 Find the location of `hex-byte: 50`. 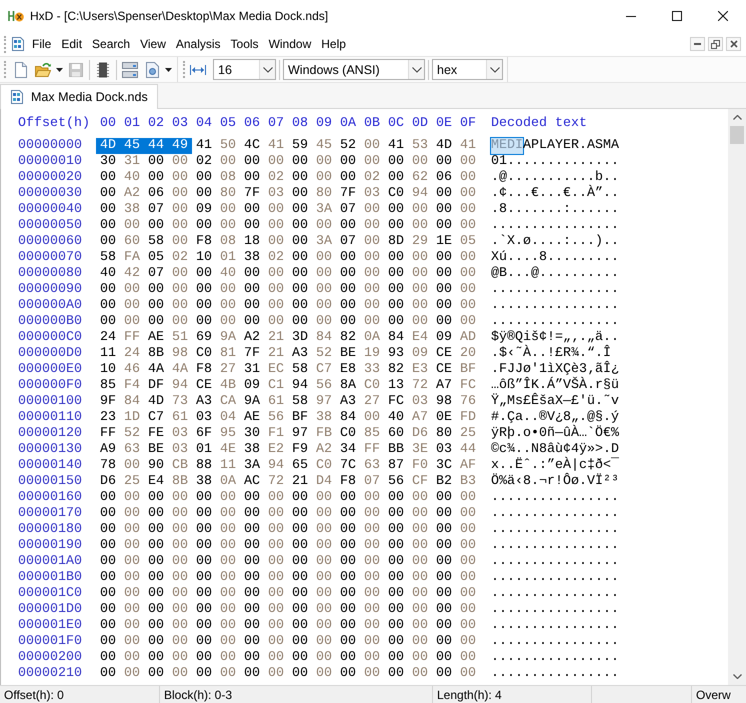

hex-byte: 50 is located at coordinates (228, 146).